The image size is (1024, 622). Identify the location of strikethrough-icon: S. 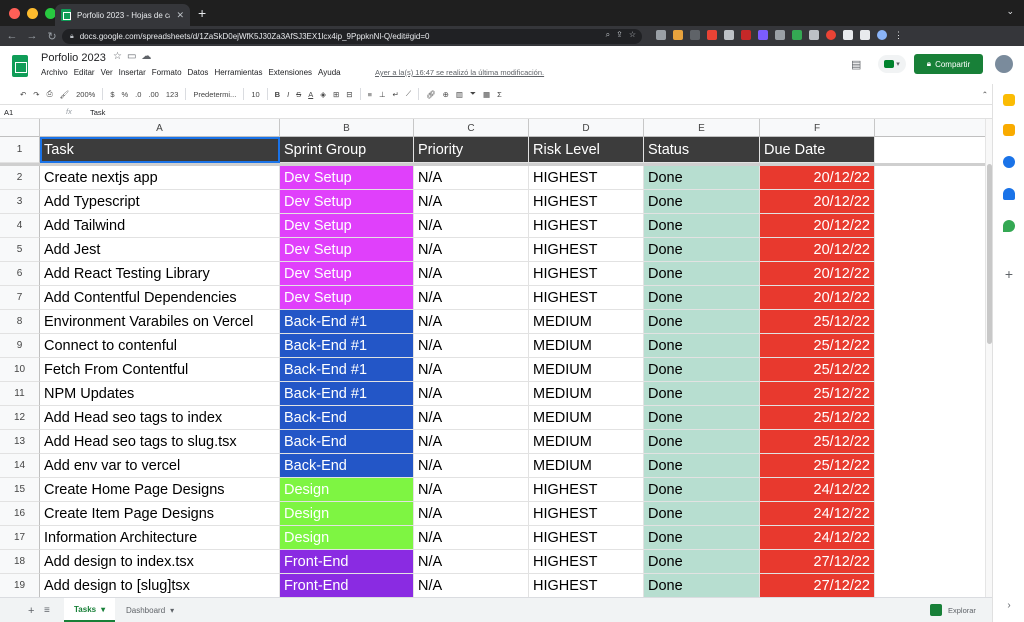
(298, 94).